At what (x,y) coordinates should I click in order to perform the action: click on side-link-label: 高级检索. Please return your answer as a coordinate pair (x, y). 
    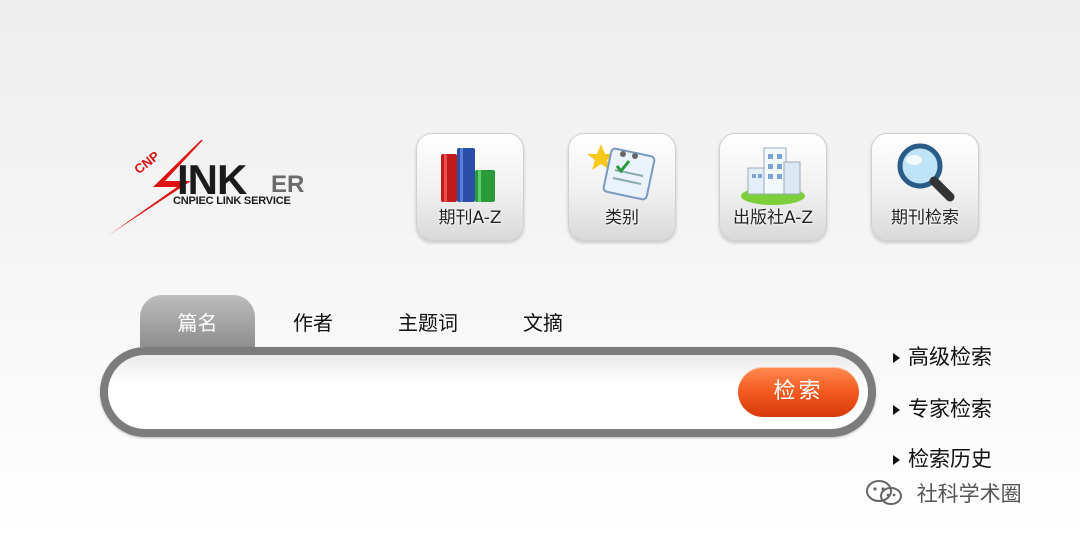
    Looking at the image, I should click on (950, 357).